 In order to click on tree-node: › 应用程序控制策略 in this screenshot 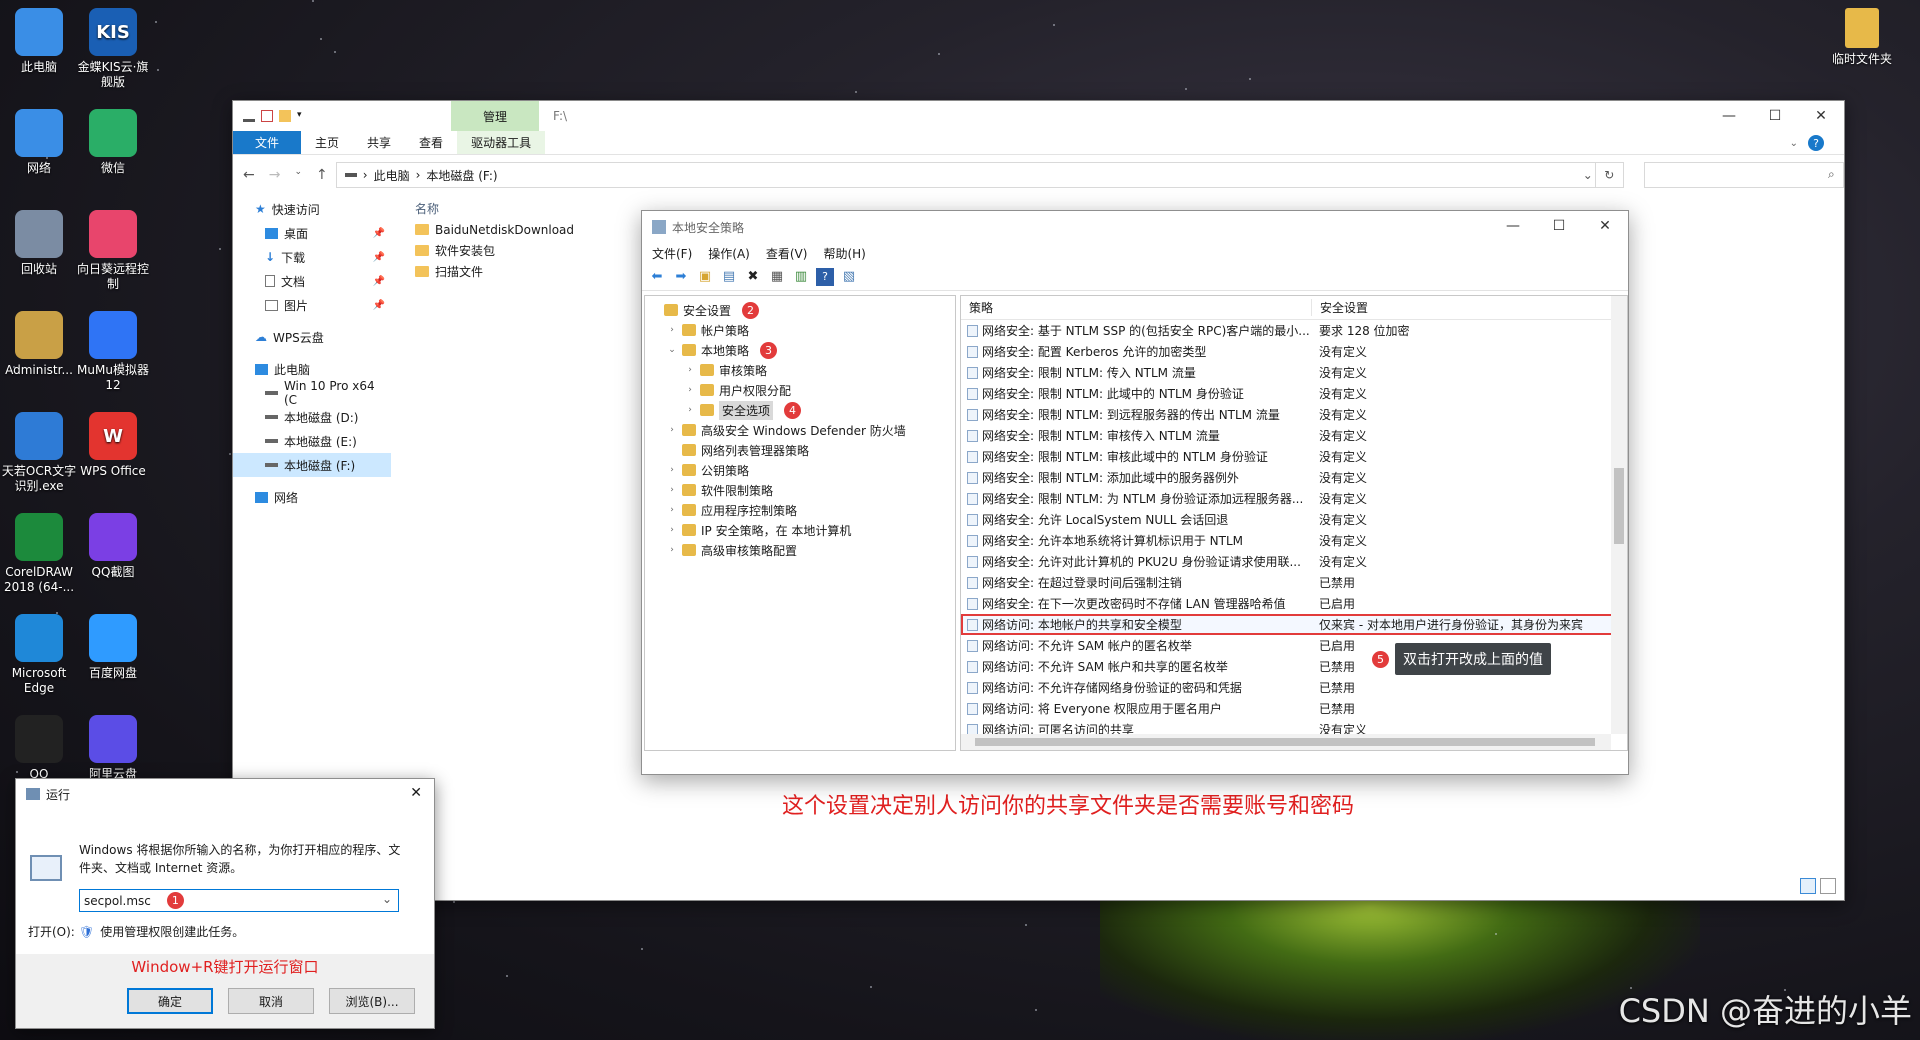, I will do `click(800, 510)`.